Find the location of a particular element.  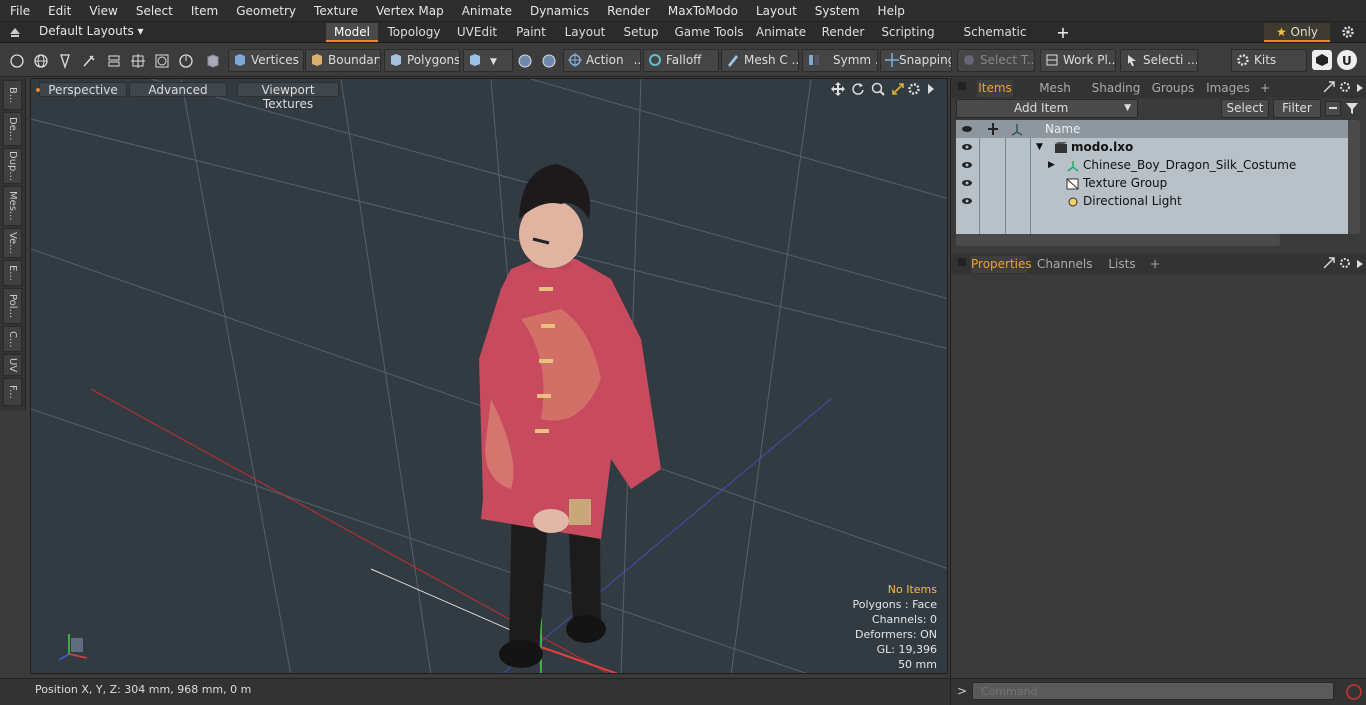

vertices-button: Vertices is located at coordinates (266, 60).